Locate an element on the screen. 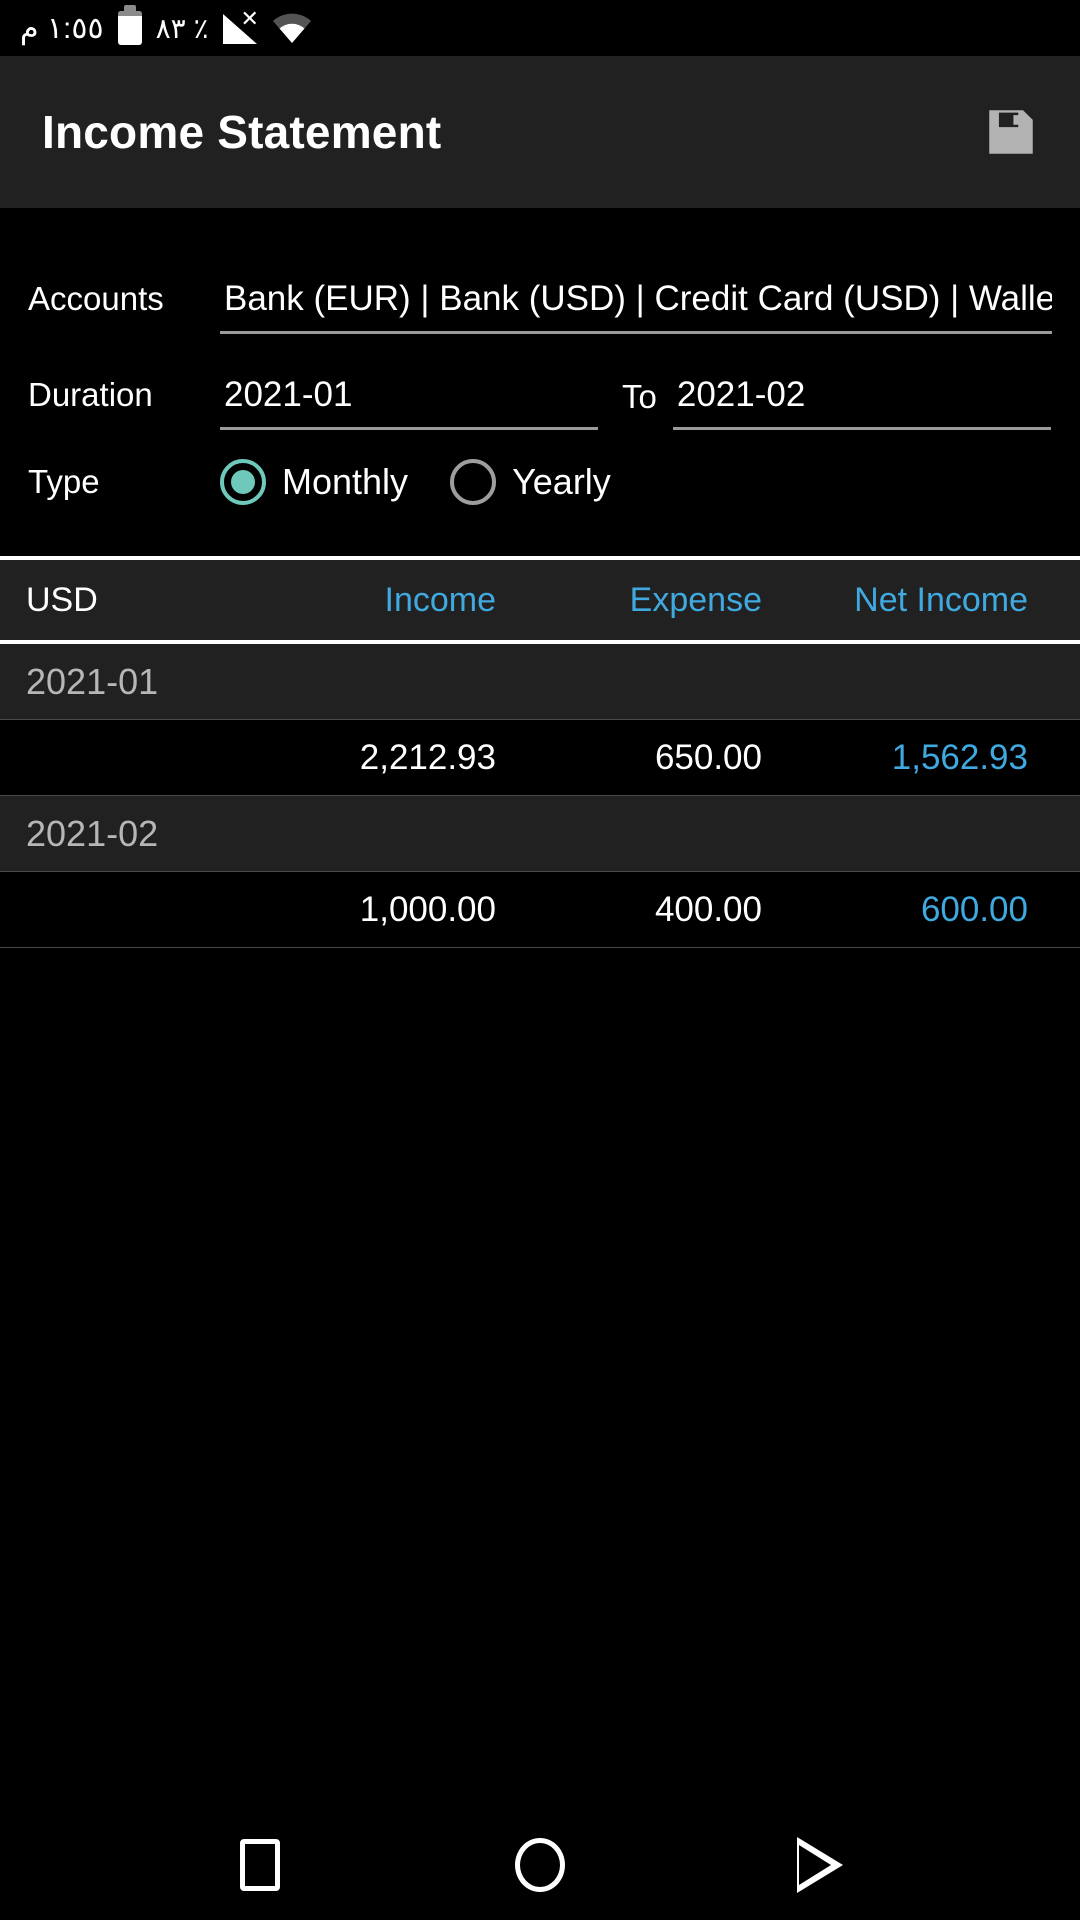  column-header-net-income: Net Income is located at coordinates (921, 600).